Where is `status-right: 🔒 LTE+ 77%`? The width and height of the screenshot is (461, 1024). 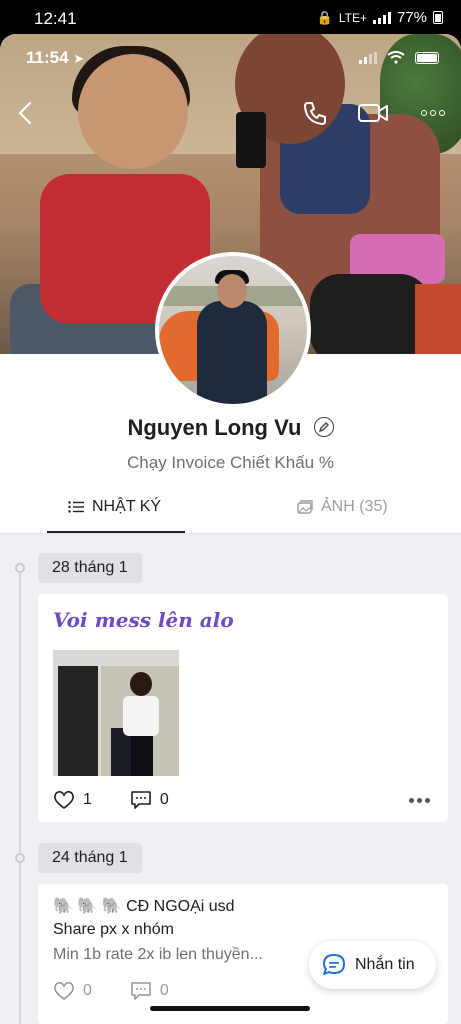
status-right: 🔒 LTE+ 77% is located at coordinates (380, 17).